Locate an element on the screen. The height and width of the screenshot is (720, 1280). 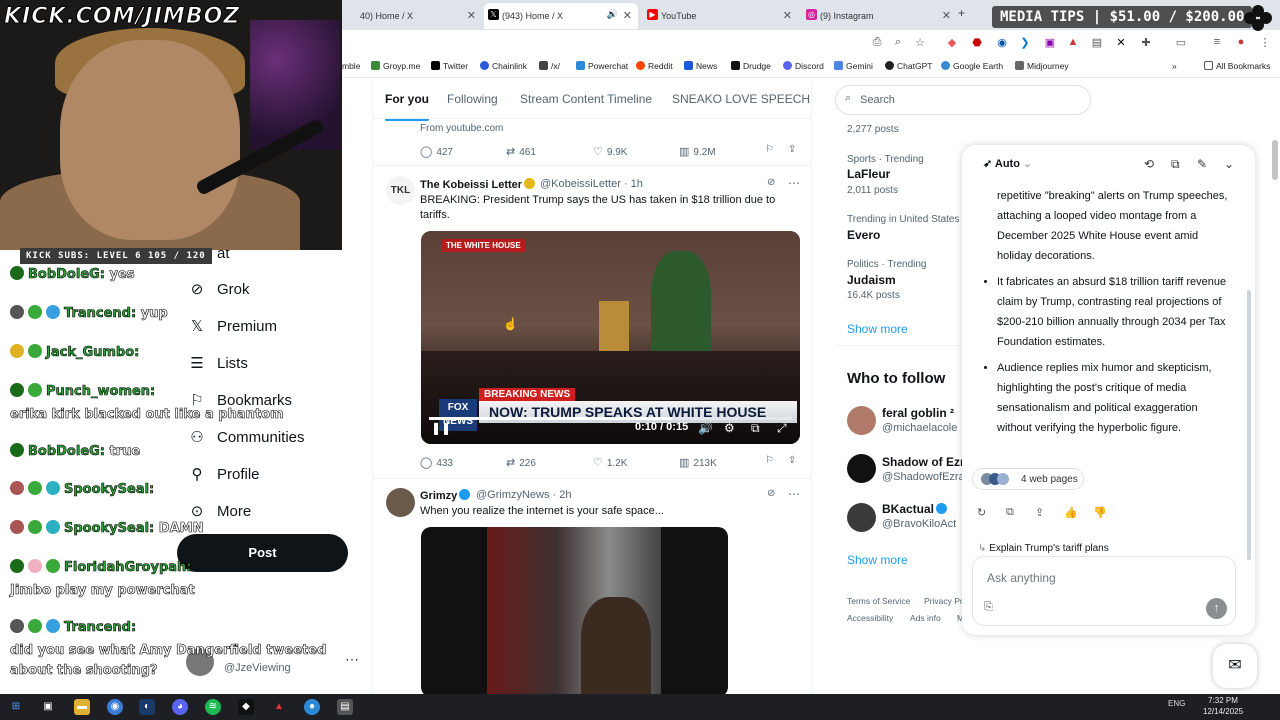
post-button: Post is located at coordinates (262, 553).